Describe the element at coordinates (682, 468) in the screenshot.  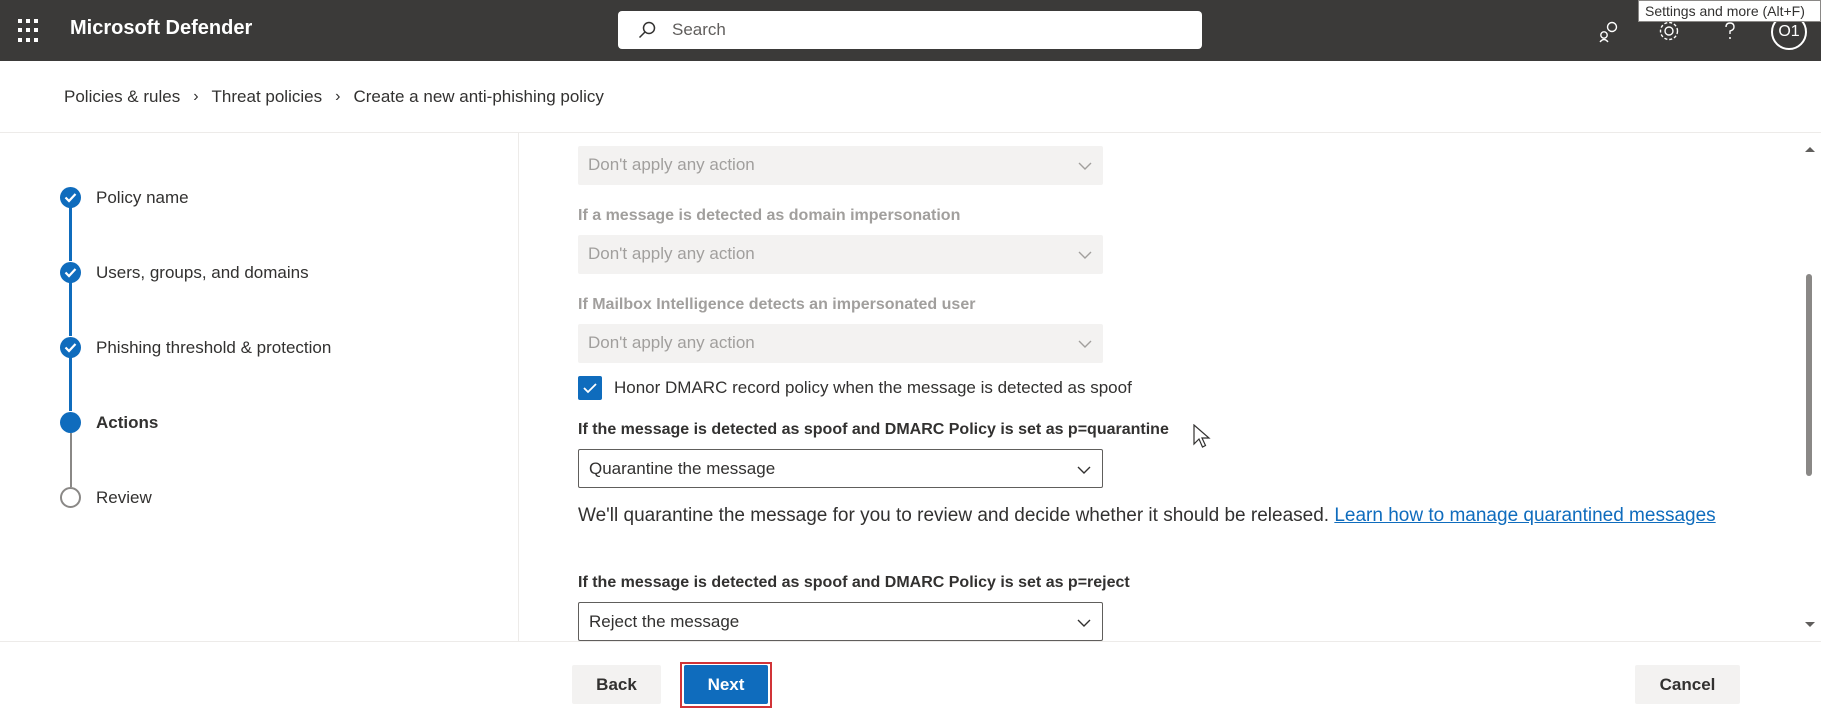
I see `dropdown-value: Quarantine the message` at that location.